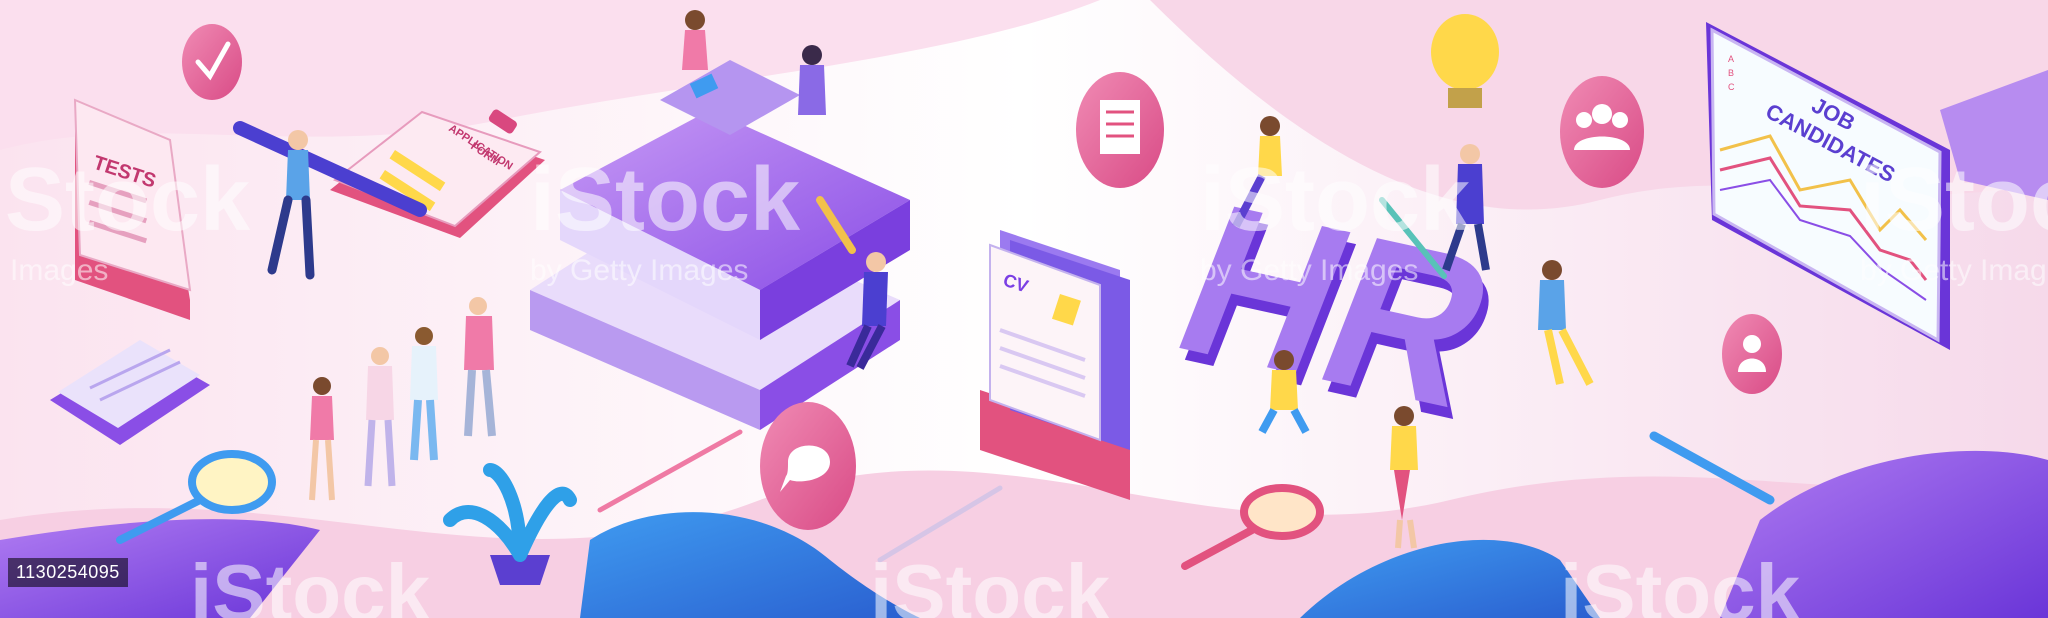 This screenshot has height=618, width=2048. Describe the element at coordinates (1680, 583) in the screenshot. I see `watermark-brand-7: iStock` at that location.